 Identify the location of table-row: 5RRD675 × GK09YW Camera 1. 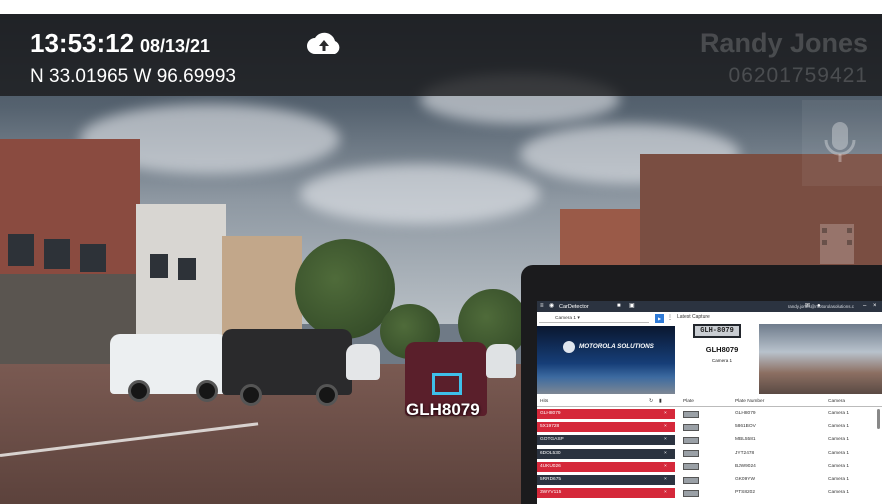
(709, 480).